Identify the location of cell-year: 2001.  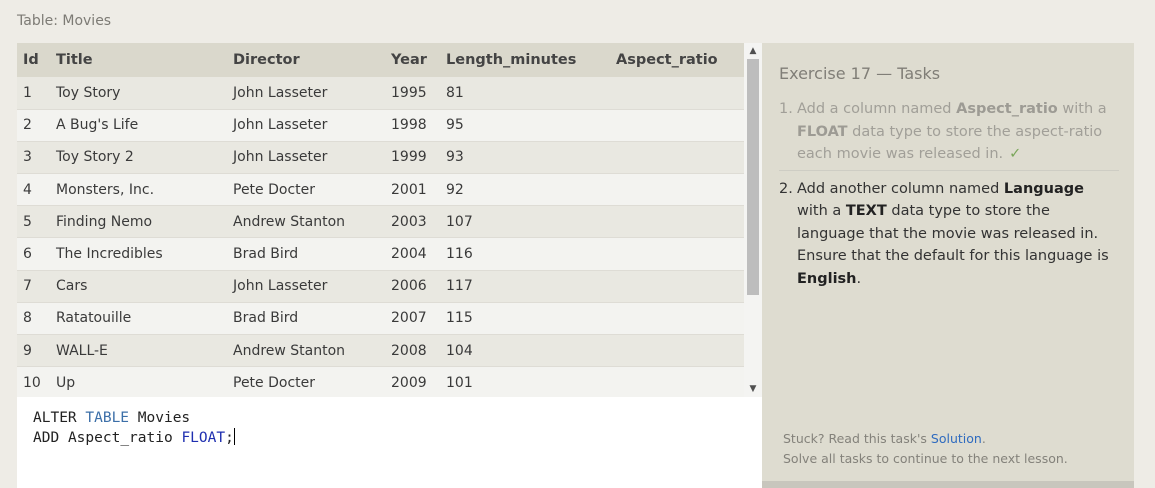
(409, 189).